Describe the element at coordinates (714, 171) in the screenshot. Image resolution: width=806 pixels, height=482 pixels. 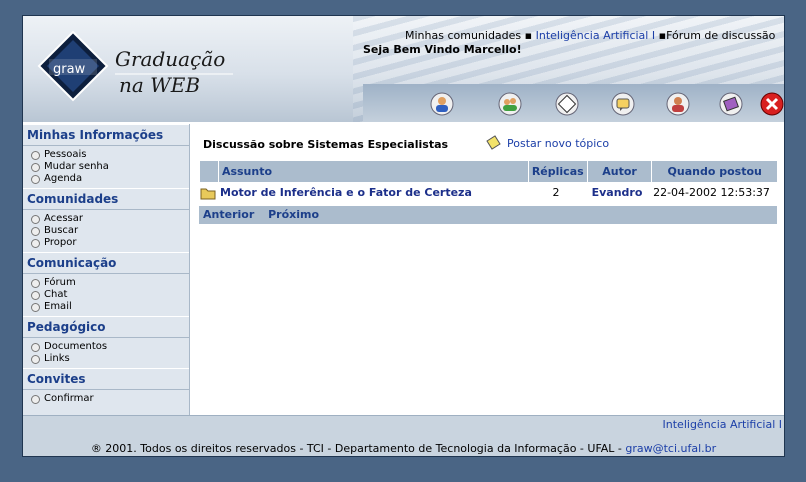
I see `column-header-posted: Quando postou` at that location.